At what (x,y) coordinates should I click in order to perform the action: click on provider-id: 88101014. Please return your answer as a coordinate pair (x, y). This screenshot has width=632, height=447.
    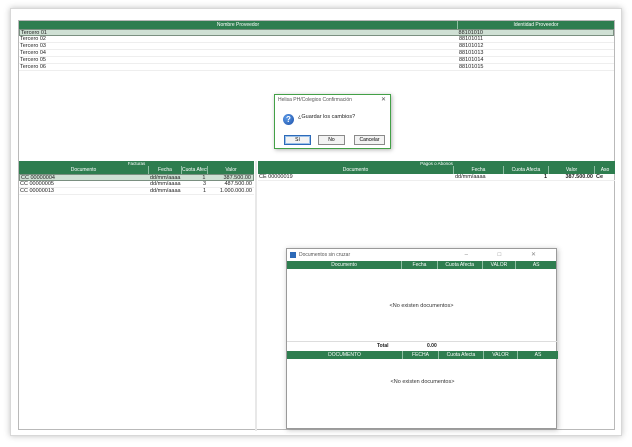
    Looking at the image, I should click on (471, 60).